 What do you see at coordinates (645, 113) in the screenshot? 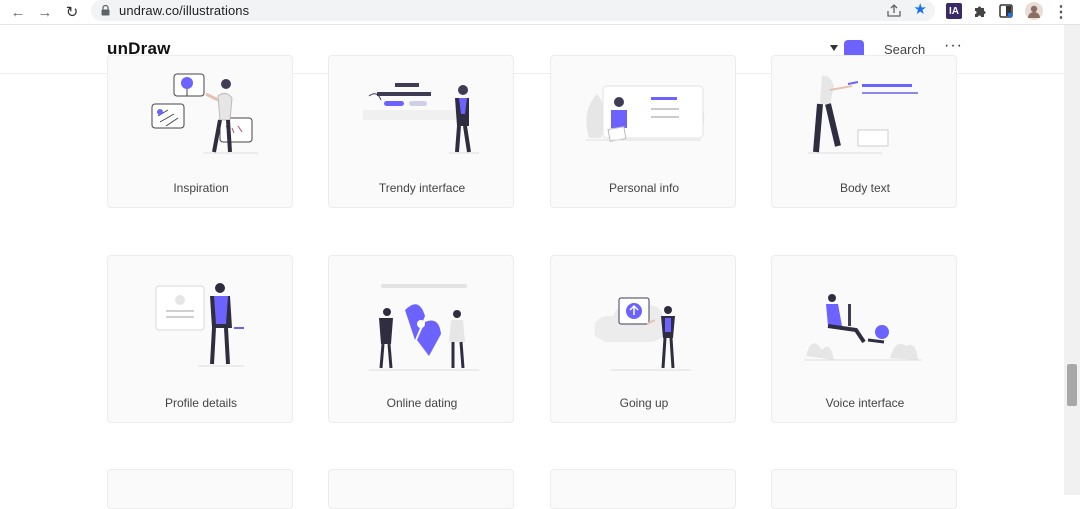
I see `personal-info-illustration` at bounding box center [645, 113].